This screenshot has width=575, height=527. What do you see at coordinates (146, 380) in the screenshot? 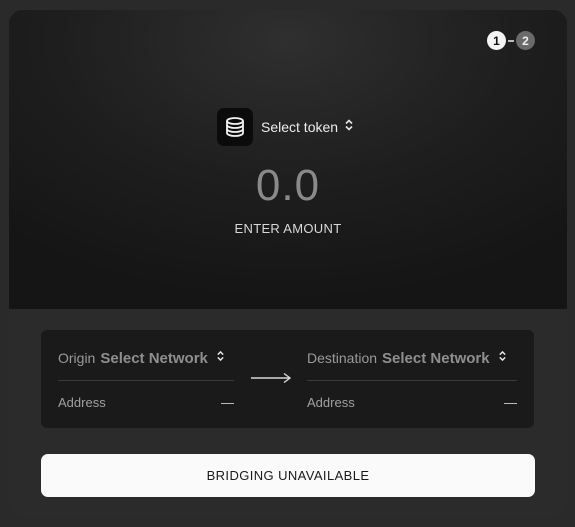
I see `origin-divider` at bounding box center [146, 380].